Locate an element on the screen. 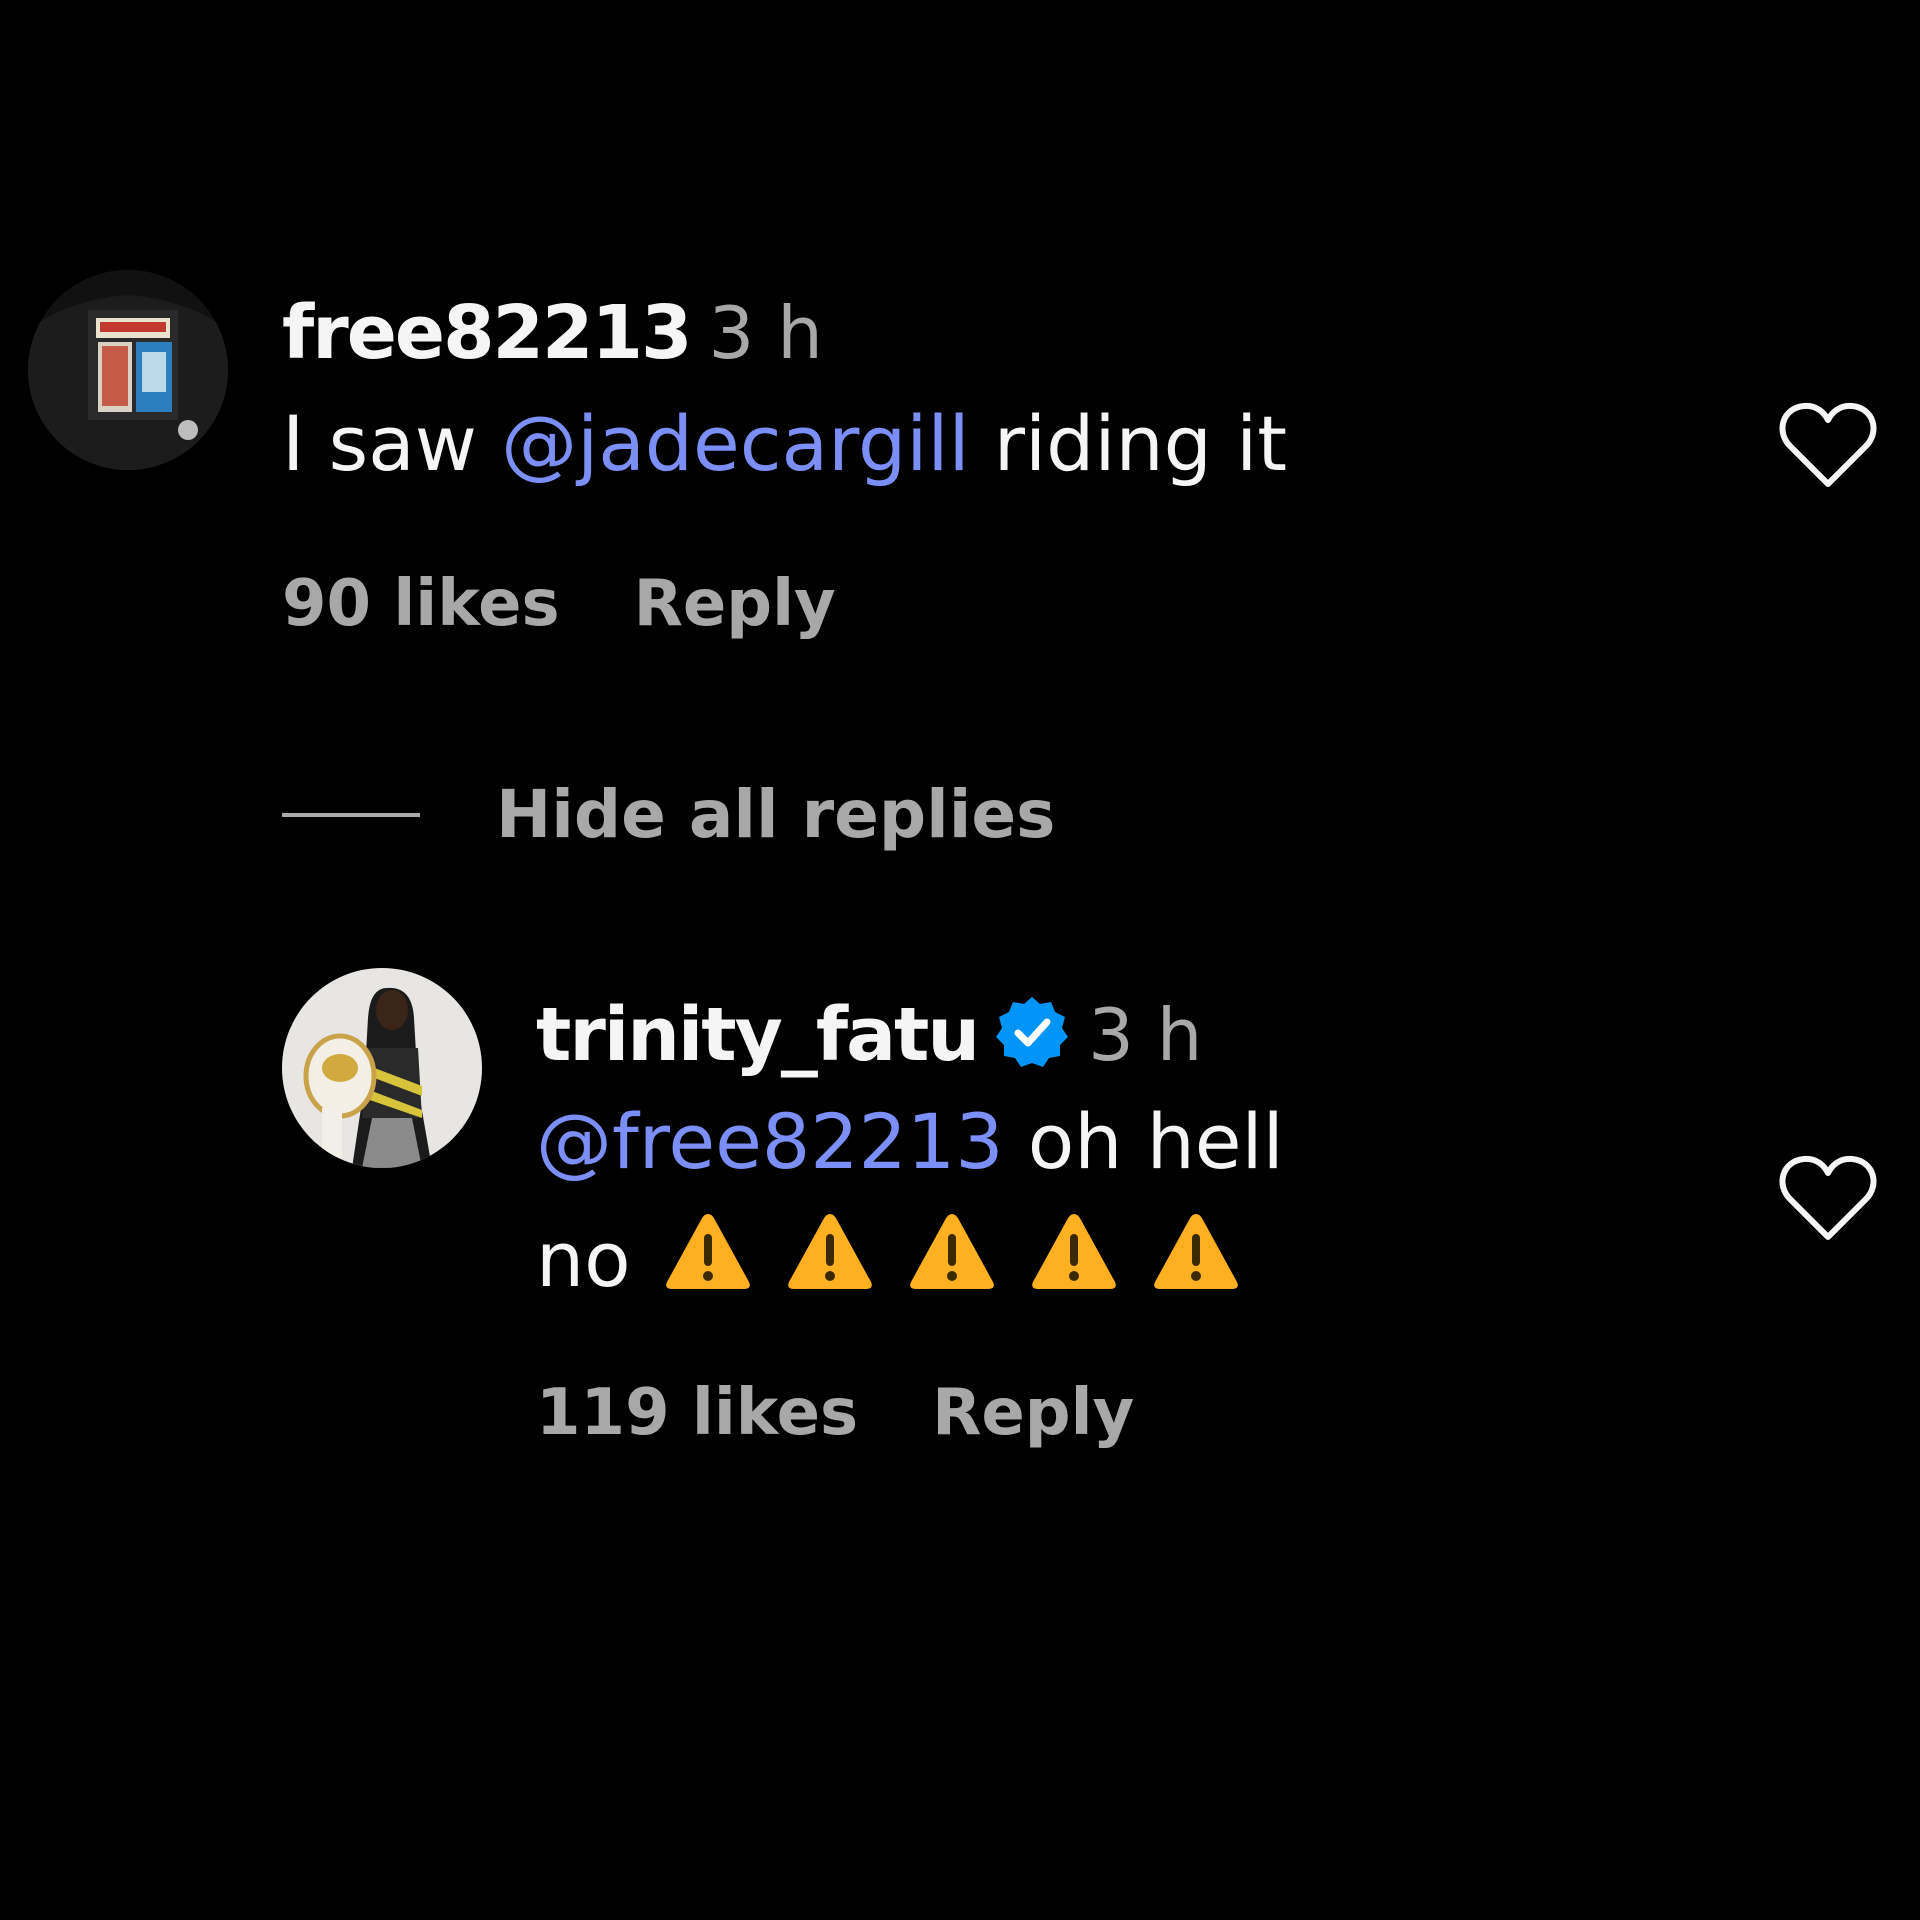 The width and height of the screenshot is (1920, 1920). comment-header: free82213 3 h is located at coordinates (552, 333).